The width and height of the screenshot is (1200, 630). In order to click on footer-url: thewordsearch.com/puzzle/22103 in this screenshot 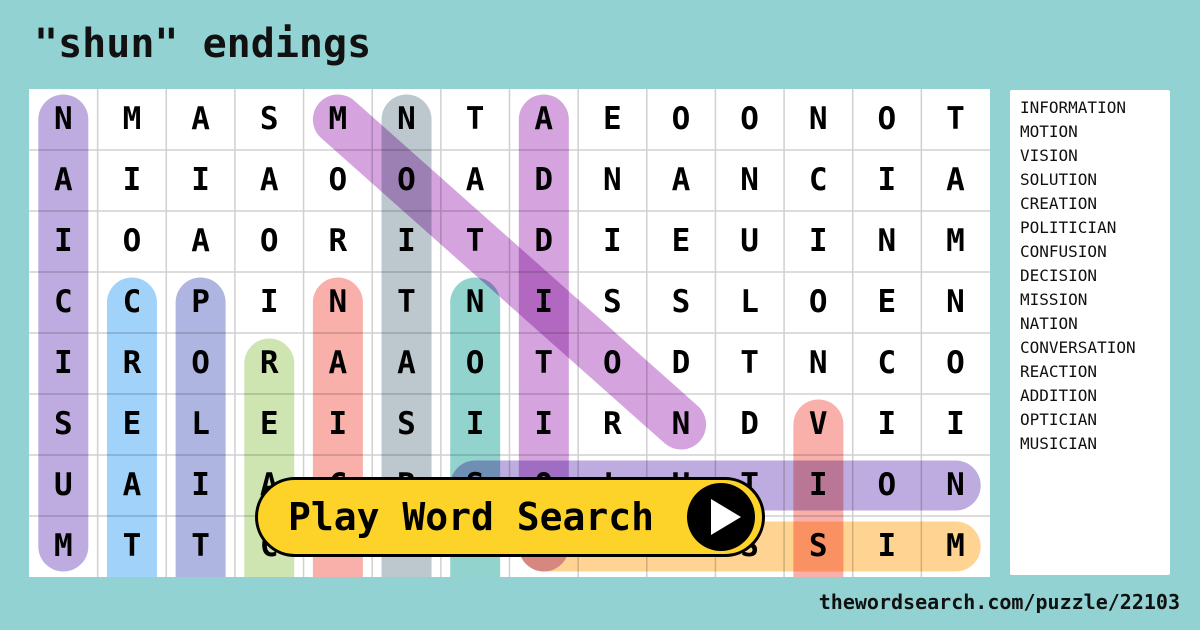, I will do `click(999, 602)`.